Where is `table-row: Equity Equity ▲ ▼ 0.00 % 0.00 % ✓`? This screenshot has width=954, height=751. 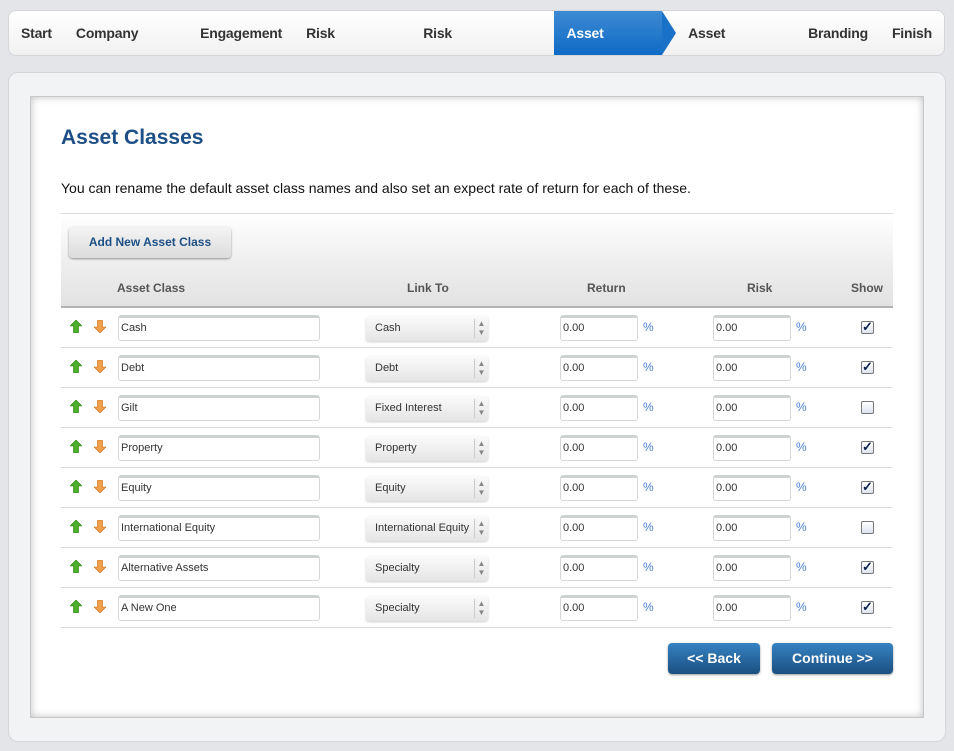 table-row: Equity Equity ▲ ▼ 0.00 % 0.00 % ✓ is located at coordinates (477, 488).